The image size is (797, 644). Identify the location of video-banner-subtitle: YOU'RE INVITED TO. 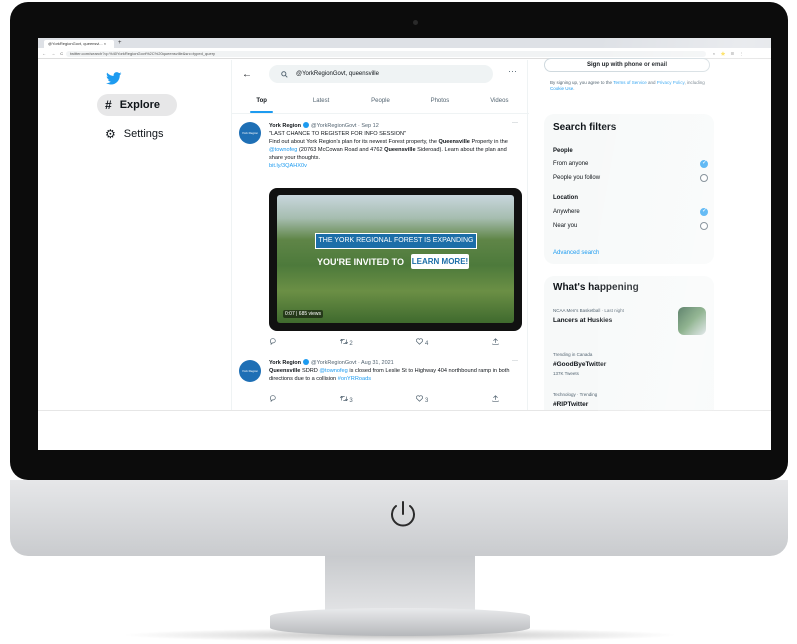
(360, 262).